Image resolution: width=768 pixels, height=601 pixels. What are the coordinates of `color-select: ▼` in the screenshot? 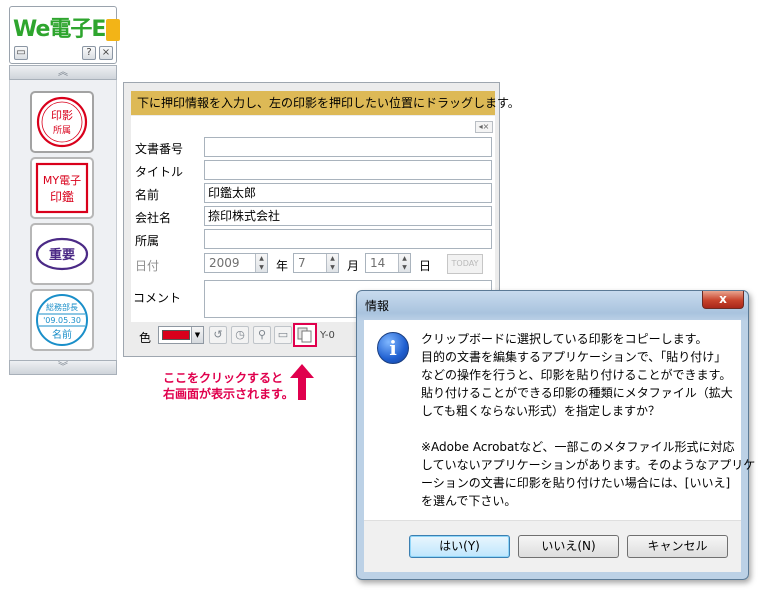 It's located at (181, 335).